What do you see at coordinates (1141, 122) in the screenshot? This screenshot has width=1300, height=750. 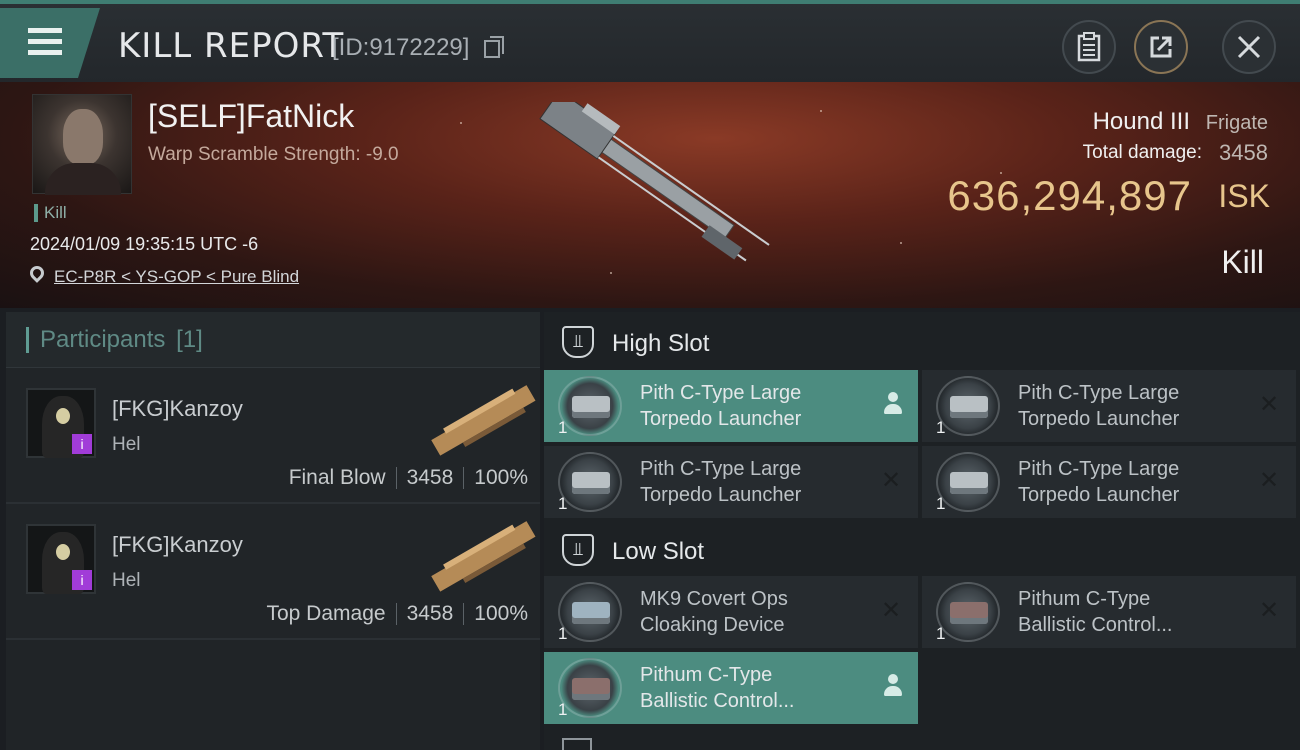 I see `victim-ship-name: Hound III` at bounding box center [1141, 122].